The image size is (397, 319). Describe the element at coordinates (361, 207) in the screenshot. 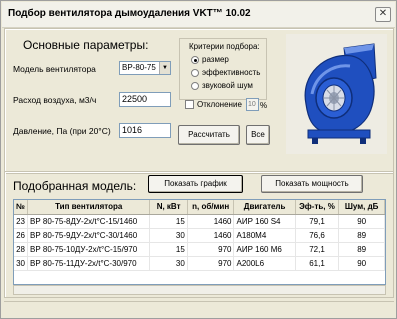

I see `col-header-noise: Шум, дБ` at that location.